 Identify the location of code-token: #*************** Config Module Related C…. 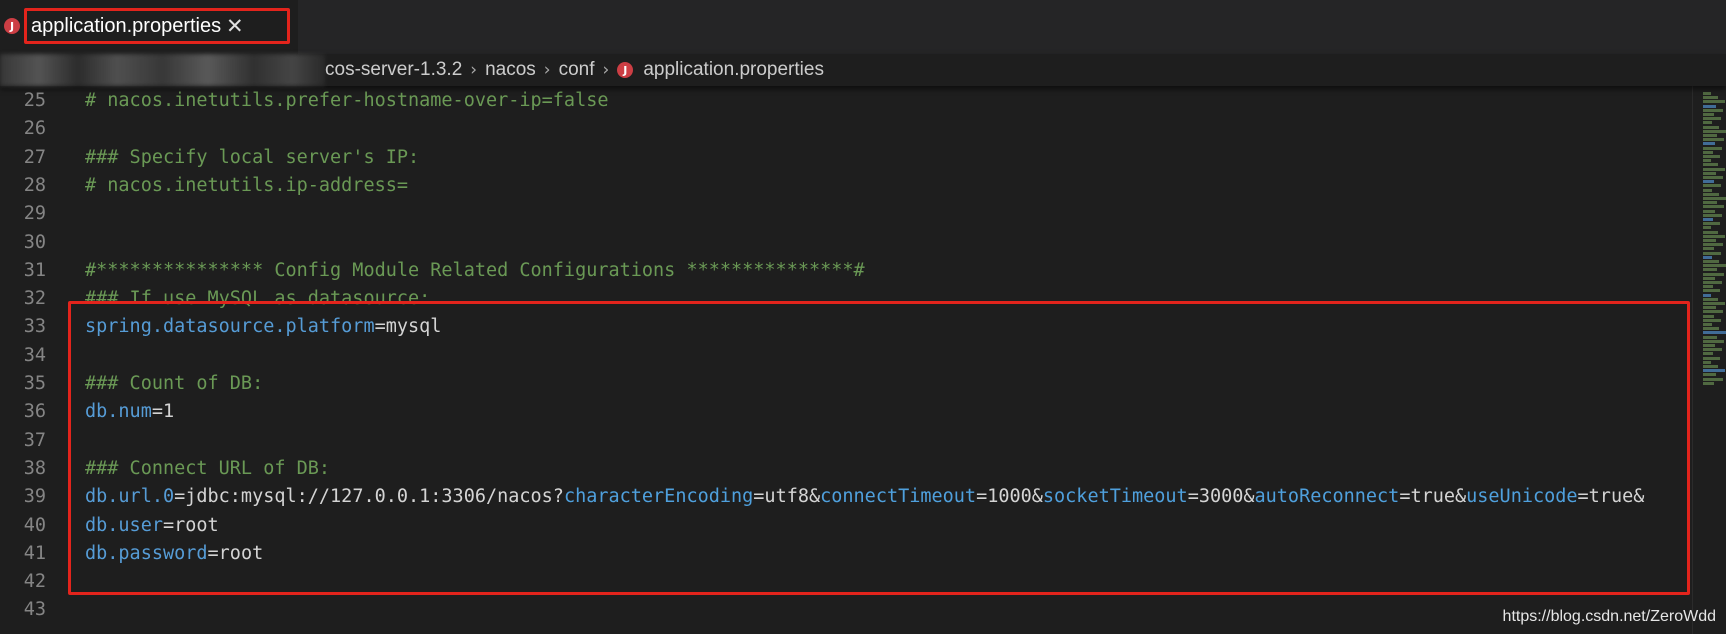
(475, 270).